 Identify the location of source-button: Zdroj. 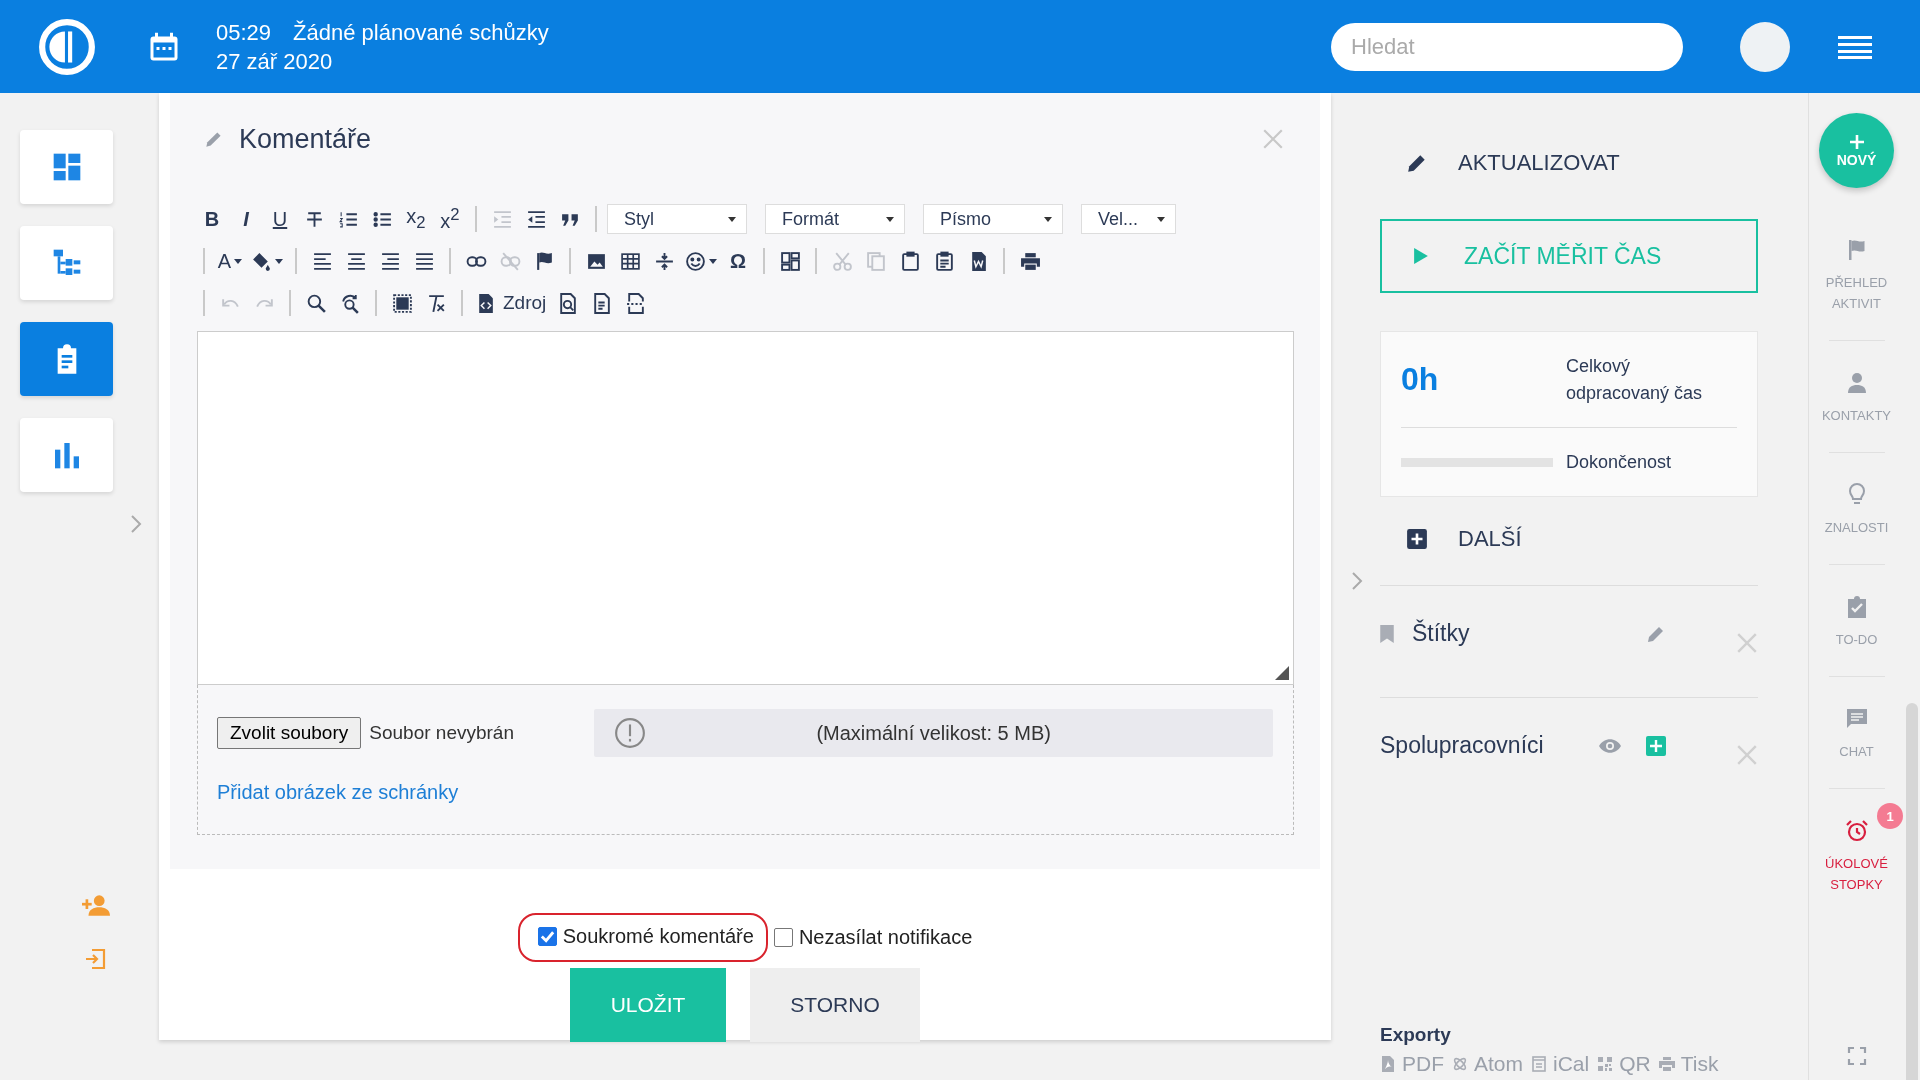
(511, 303).